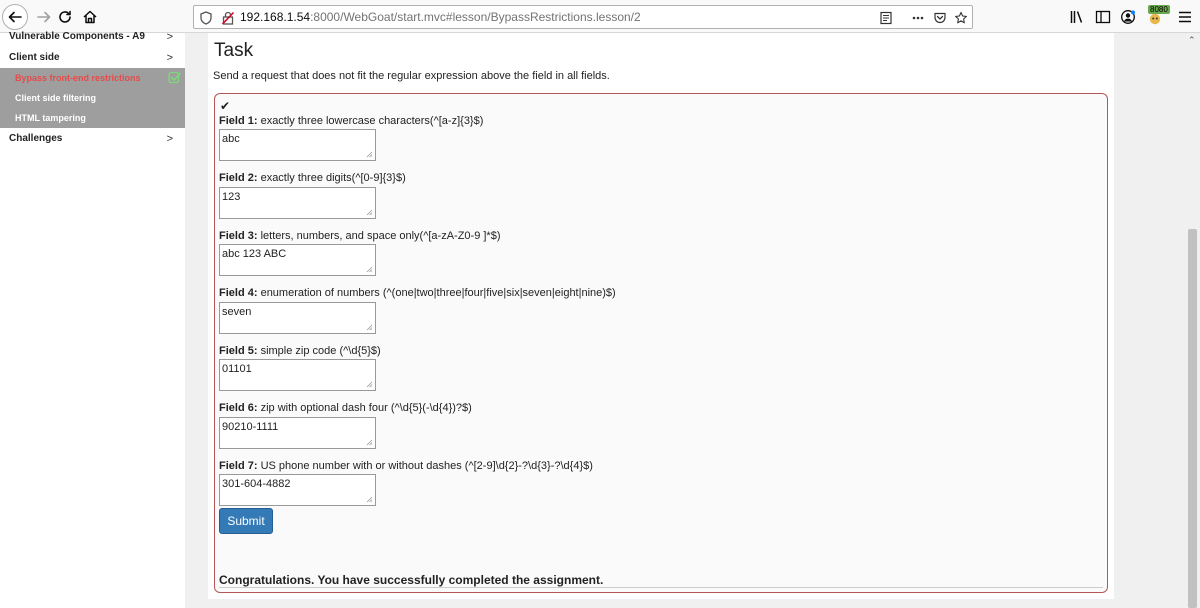 The height and width of the screenshot is (608, 1200). I want to click on submit-button: Submit, so click(246, 521).